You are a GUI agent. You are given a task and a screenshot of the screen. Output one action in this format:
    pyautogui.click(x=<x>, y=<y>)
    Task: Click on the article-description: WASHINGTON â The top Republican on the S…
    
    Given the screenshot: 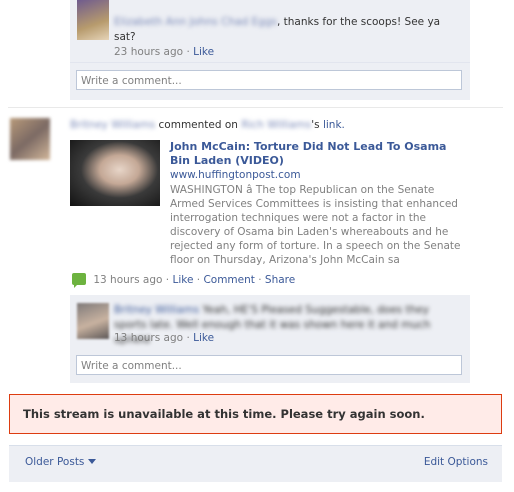 What is the action you would take?
    pyautogui.click(x=315, y=225)
    